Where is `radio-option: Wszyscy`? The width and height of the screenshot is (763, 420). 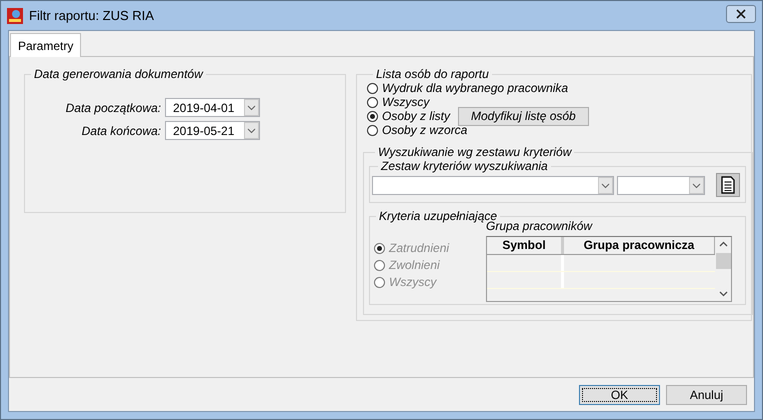 radio-option: Wszyscy is located at coordinates (398, 102).